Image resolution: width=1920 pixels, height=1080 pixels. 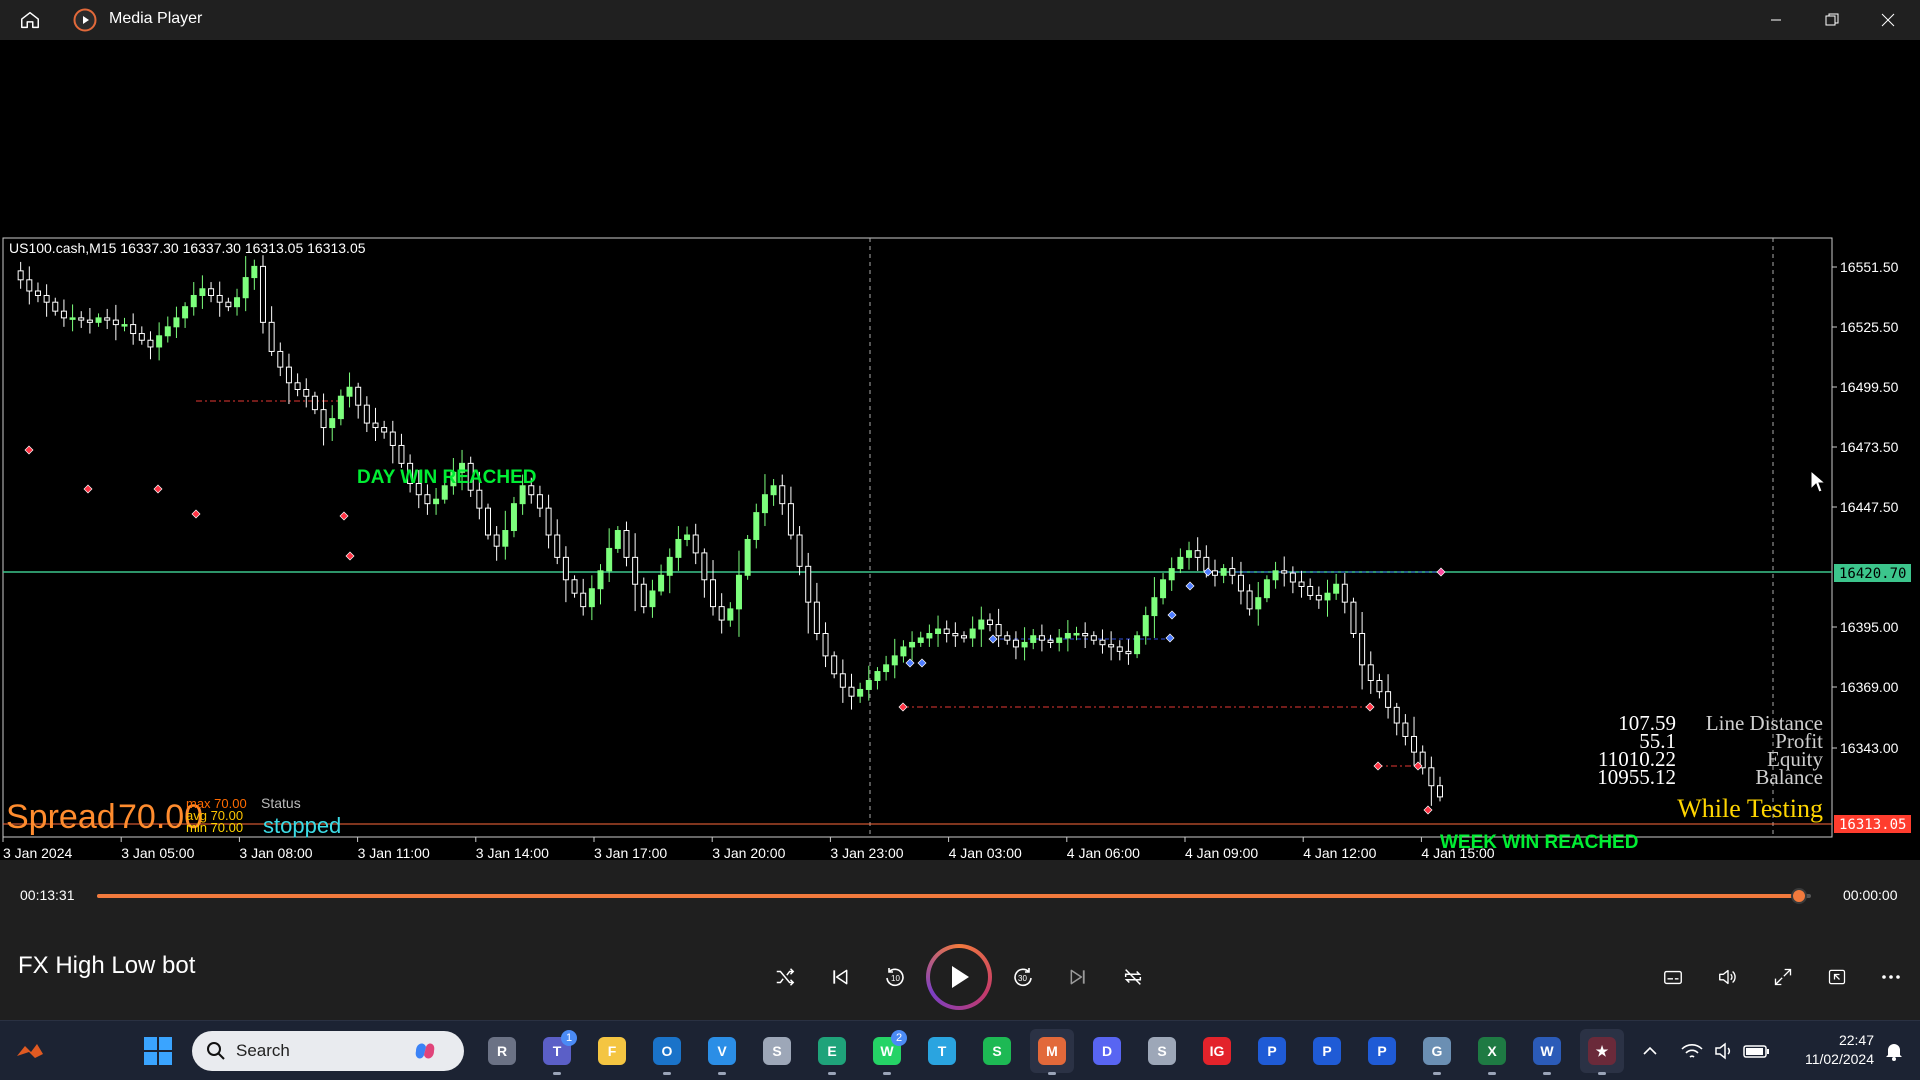 What do you see at coordinates (1789, 777) in the screenshot?
I see `stat-label: Balance` at bounding box center [1789, 777].